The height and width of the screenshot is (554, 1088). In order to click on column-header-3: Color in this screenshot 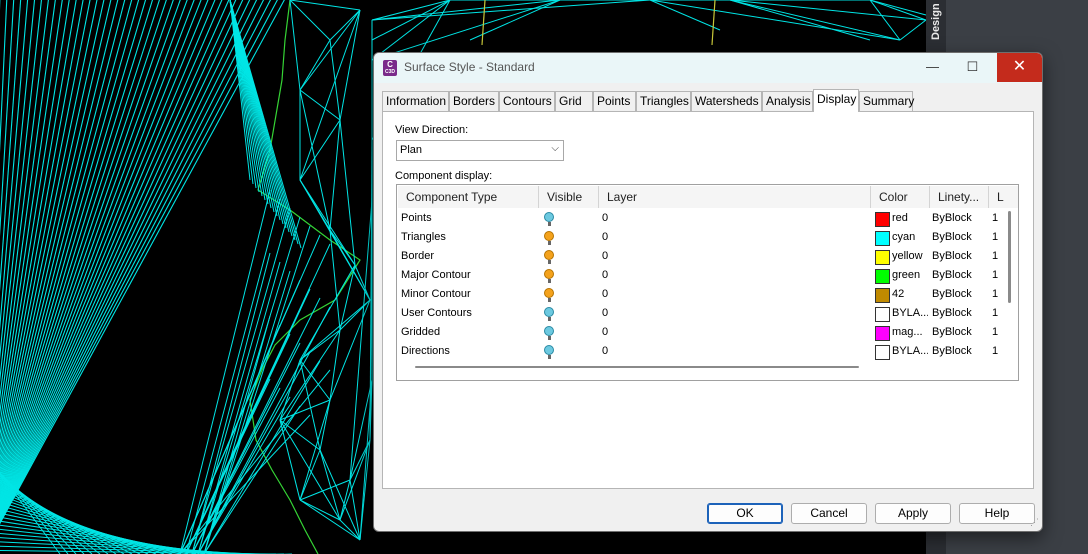, I will do `click(900, 197)`.